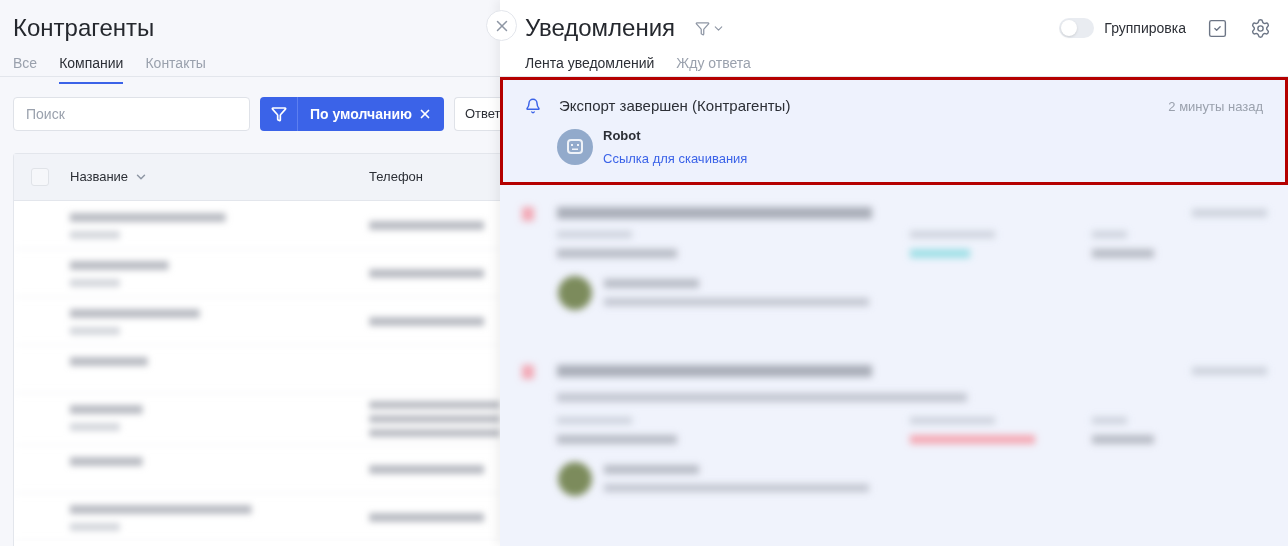 The height and width of the screenshot is (546, 1288). What do you see at coordinates (1260, 28) in the screenshot?
I see `settings-icon` at bounding box center [1260, 28].